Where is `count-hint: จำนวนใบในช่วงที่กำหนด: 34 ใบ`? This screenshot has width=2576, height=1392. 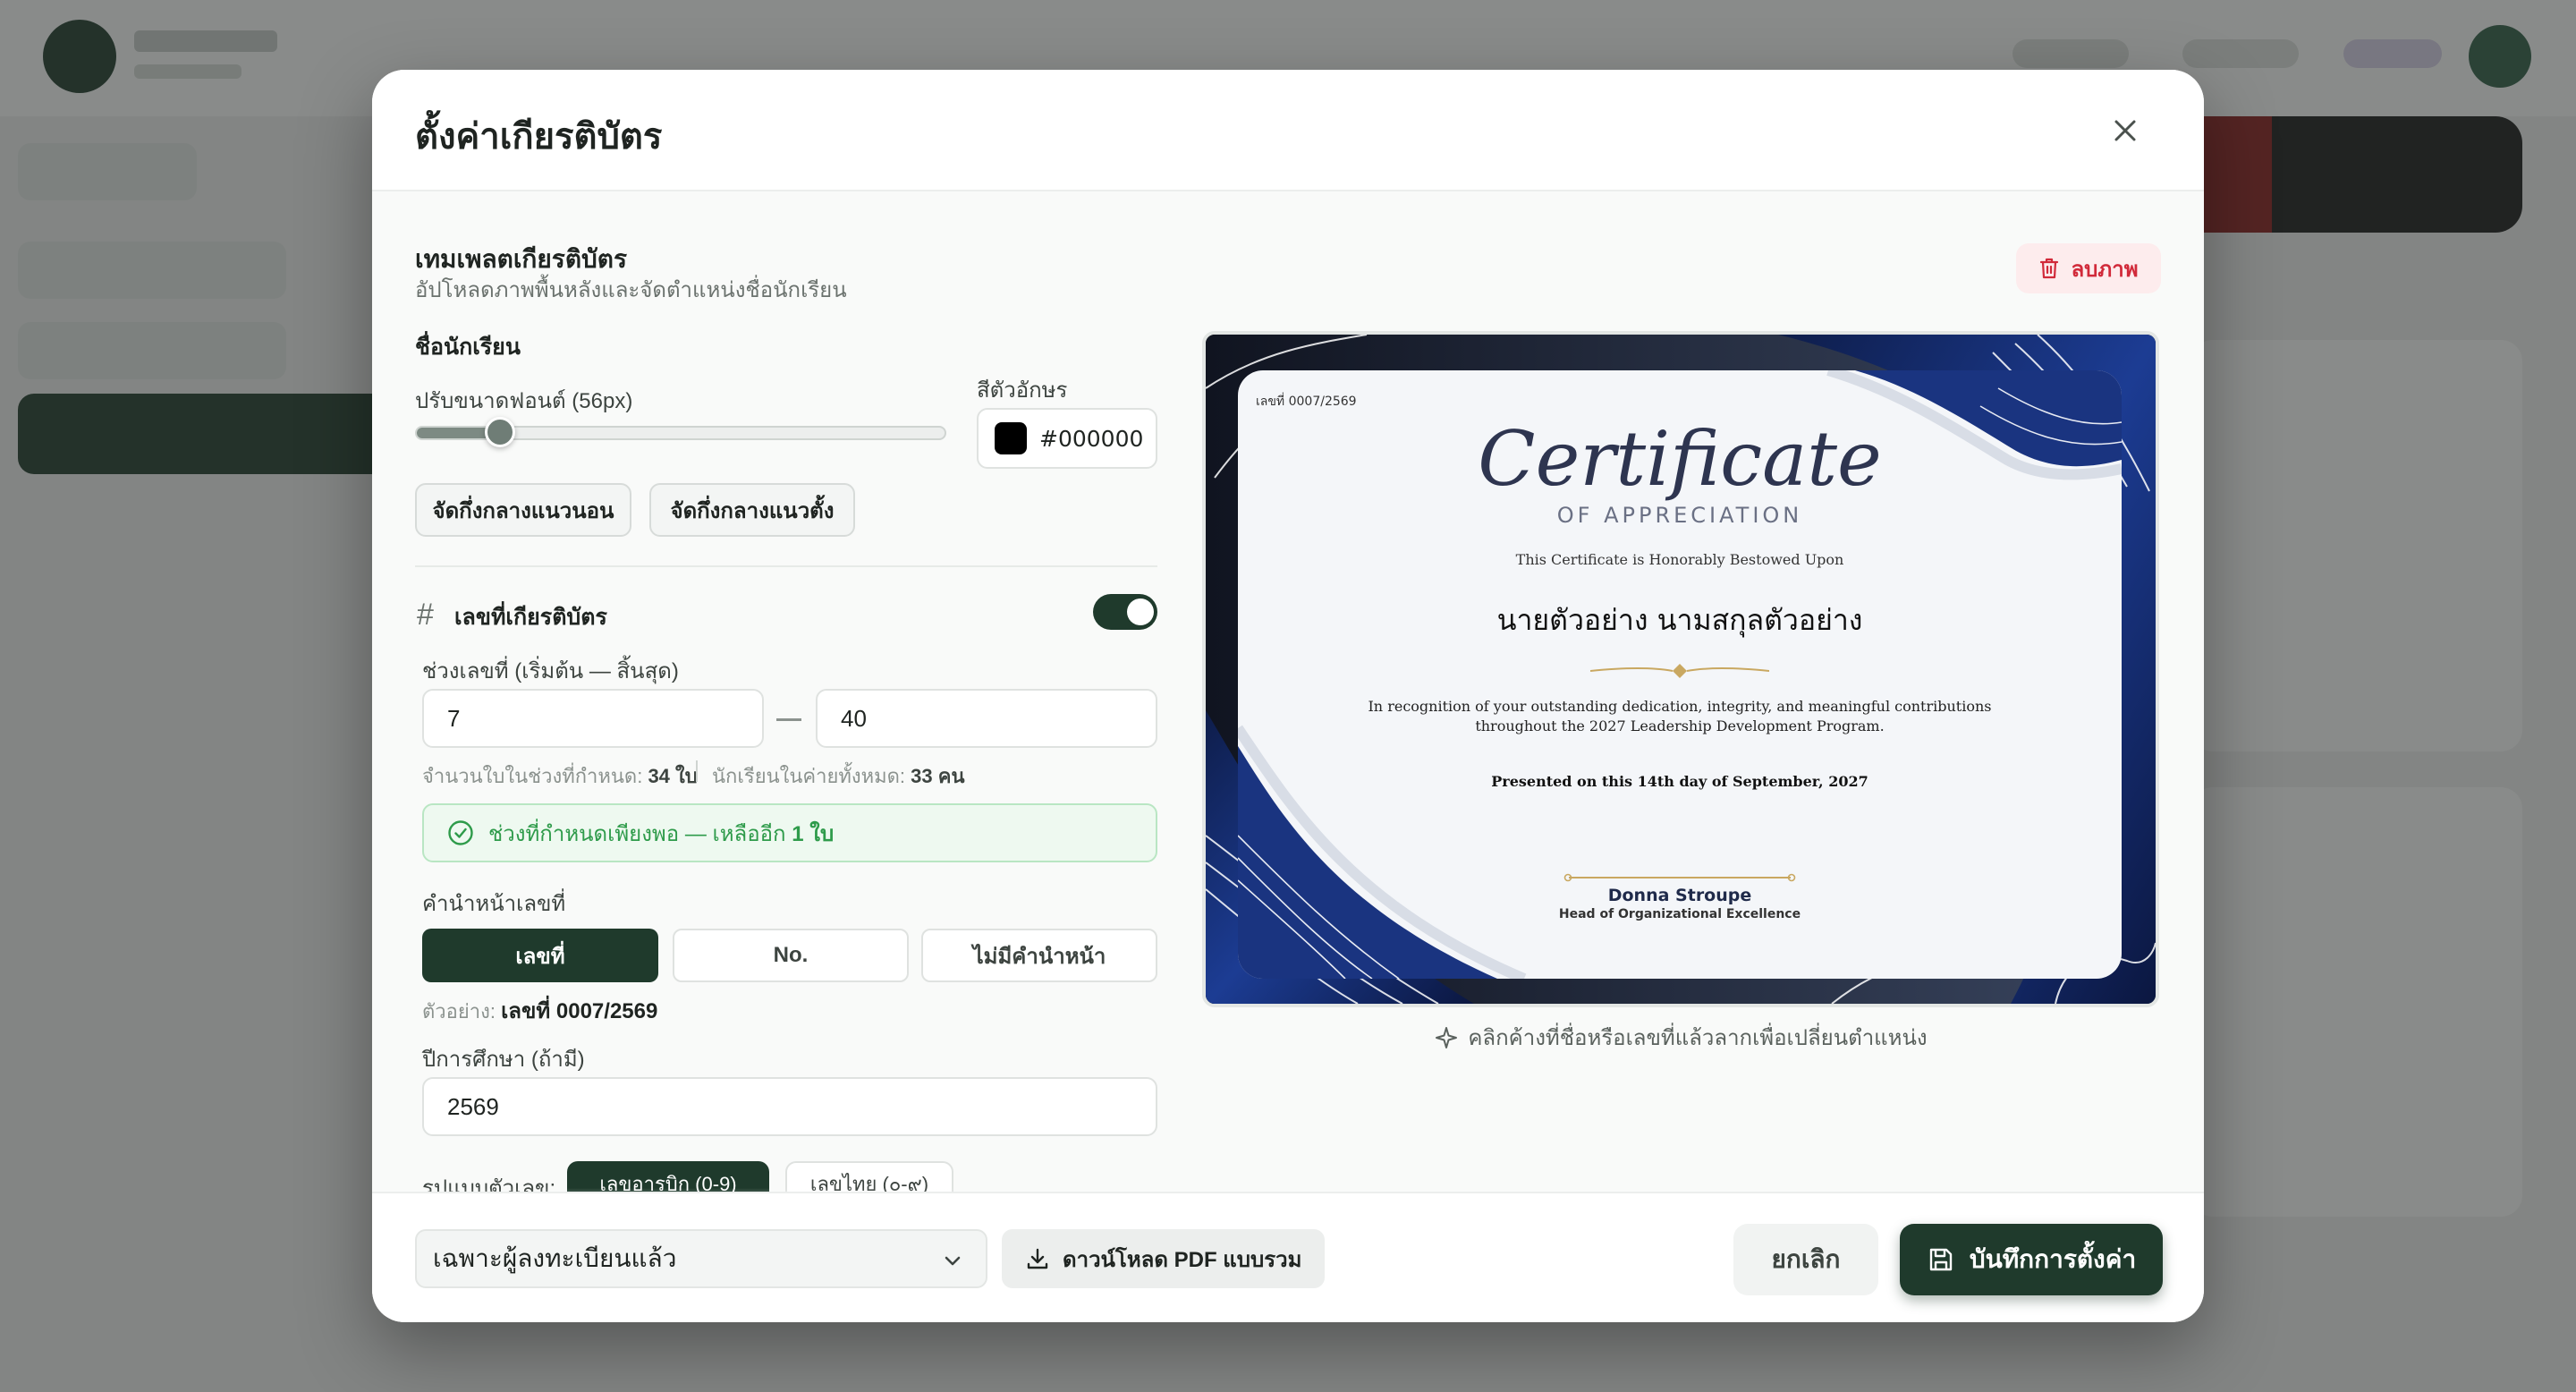 count-hint: จำนวนใบในช่วงที่กำหนด: 34 ใบ is located at coordinates (560, 776).